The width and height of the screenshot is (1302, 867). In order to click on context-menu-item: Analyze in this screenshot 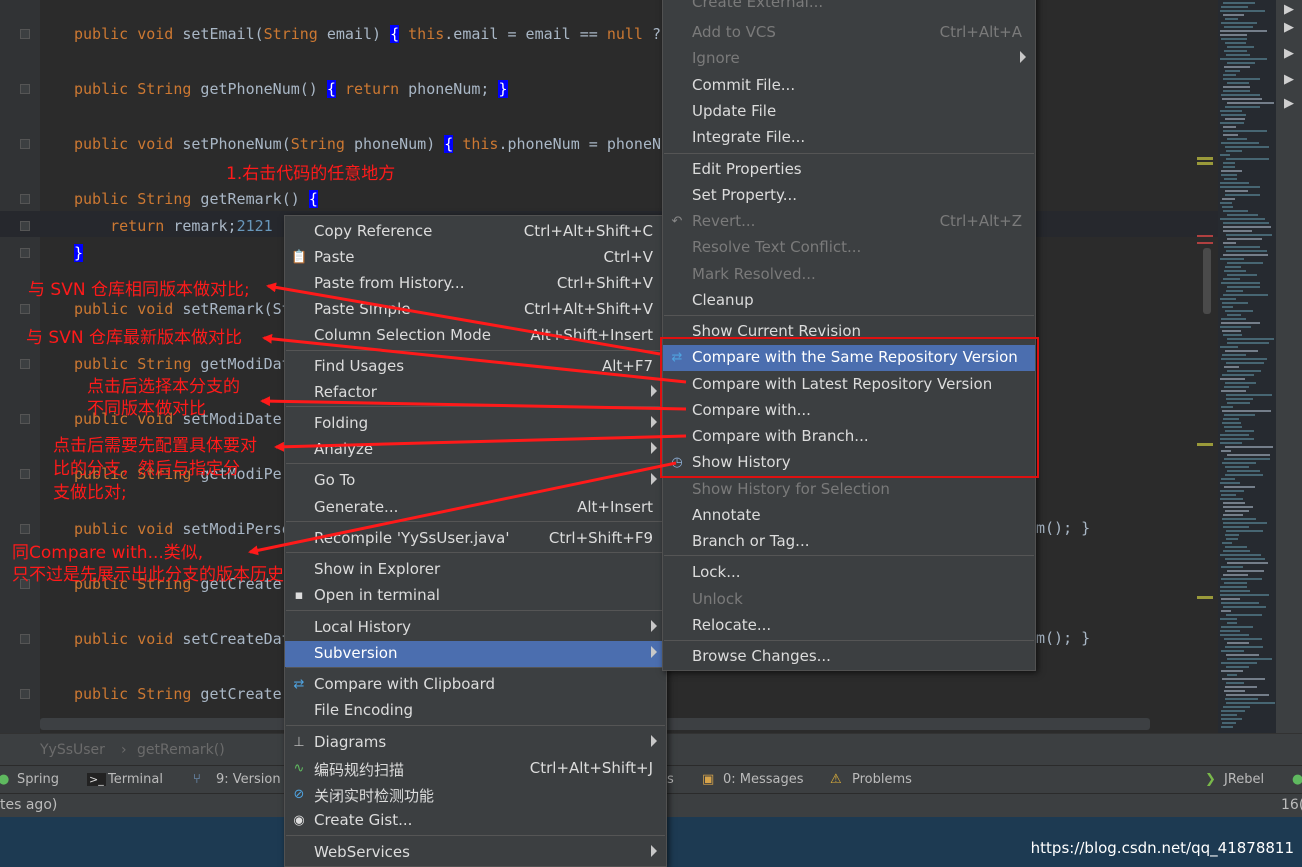, I will do `click(475, 450)`.